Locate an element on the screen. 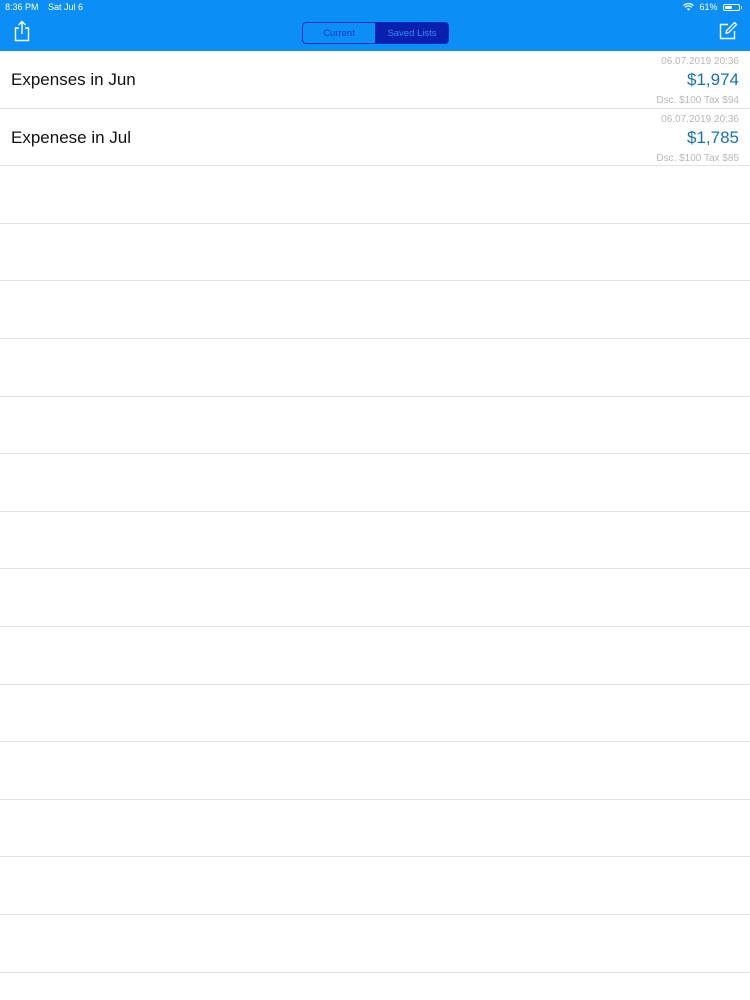 The image size is (750, 1000). list-mode-segmented-control: Current Saved Lists is located at coordinates (375, 33).